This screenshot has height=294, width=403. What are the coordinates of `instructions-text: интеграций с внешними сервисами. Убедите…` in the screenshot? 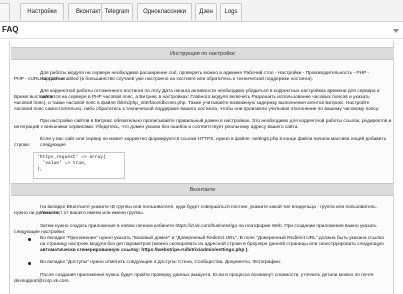 It's located at (156, 127).